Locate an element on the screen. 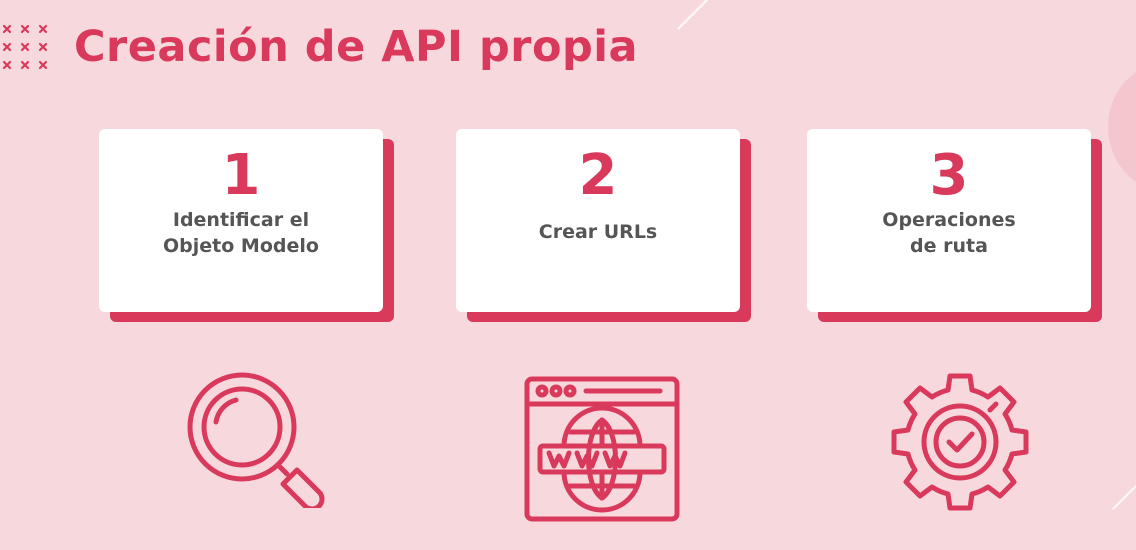  card-body: 1 Identificar el Objeto Modelo is located at coordinates (241, 220).